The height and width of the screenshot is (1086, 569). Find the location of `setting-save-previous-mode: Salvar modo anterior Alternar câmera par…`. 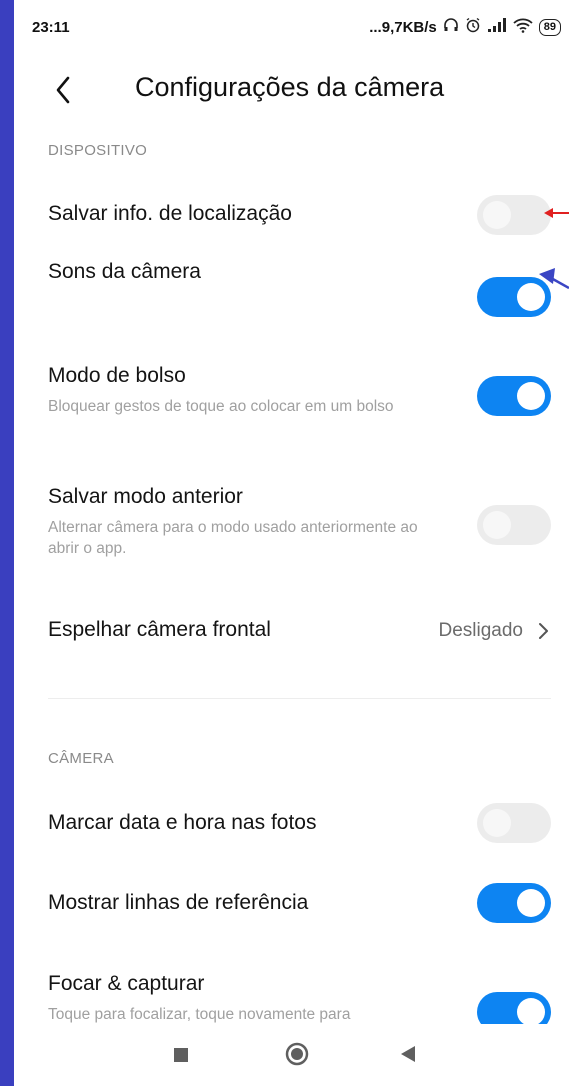

setting-save-previous-mode: Salvar modo anterior Alternar câmera par… is located at coordinates (291, 523).